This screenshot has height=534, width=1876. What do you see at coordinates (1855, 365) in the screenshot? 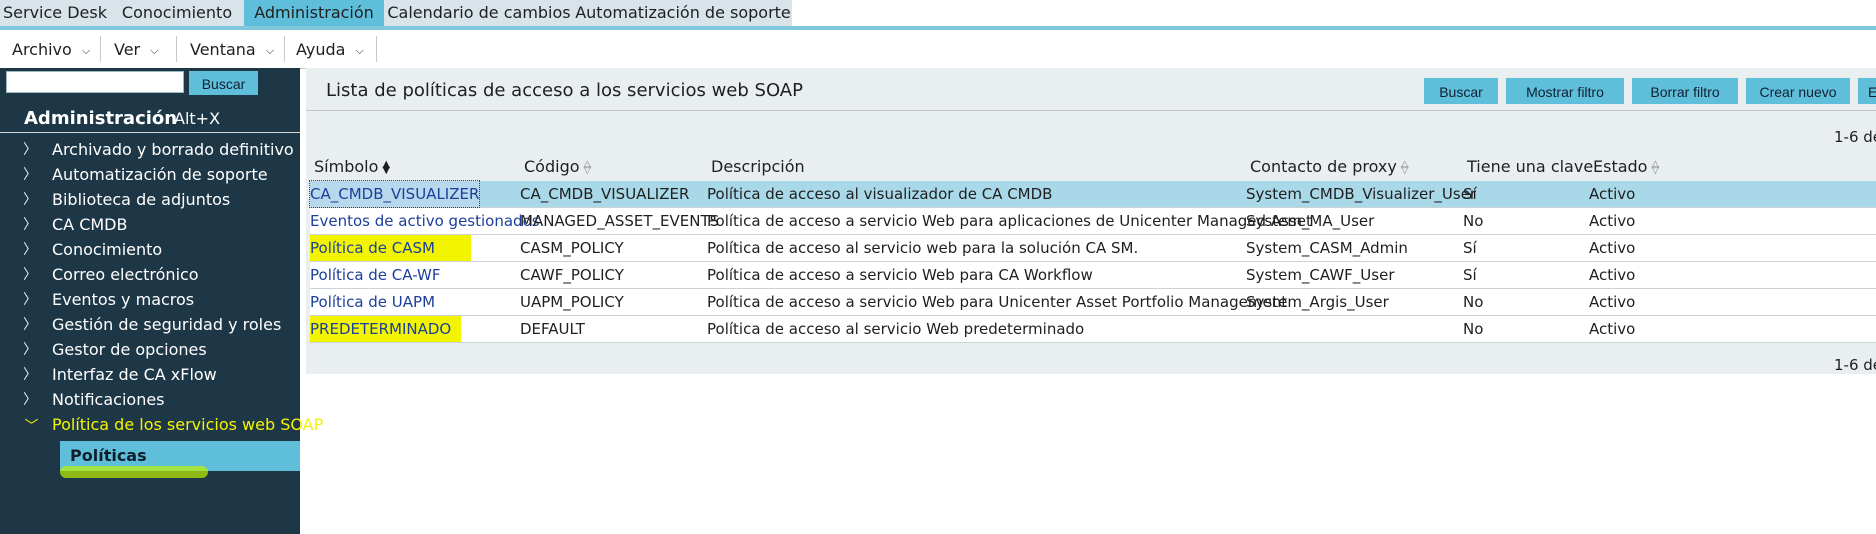
I see `pagination-count-bottom: 1-6 de` at bounding box center [1855, 365].